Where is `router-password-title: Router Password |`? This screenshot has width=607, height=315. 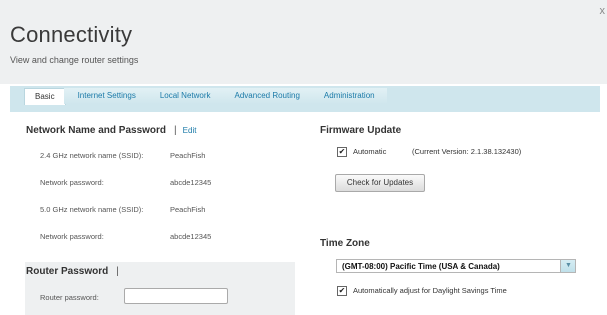
router-password-title: Router Password | is located at coordinates (75, 271).